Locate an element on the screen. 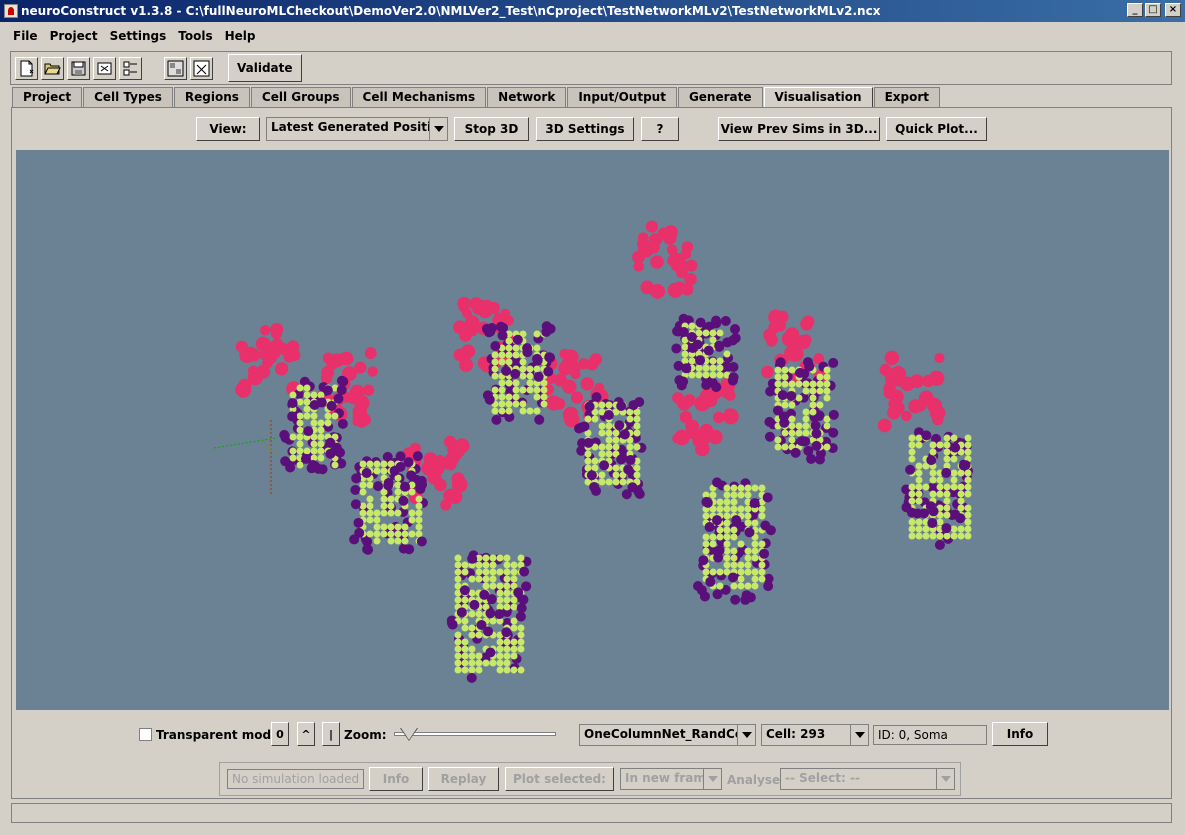 This screenshot has width=1185, height=835. preferences-button is located at coordinates (130, 68).